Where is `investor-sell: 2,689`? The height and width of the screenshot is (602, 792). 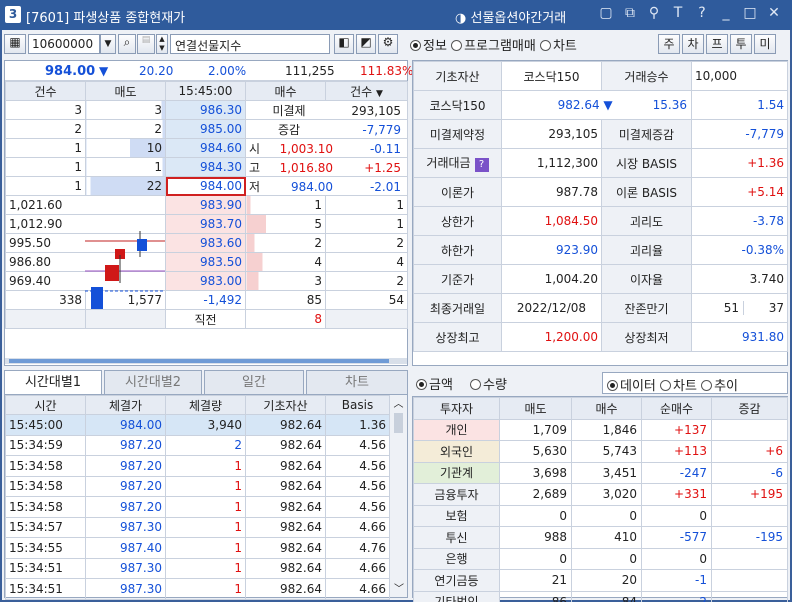
investor-sell: 2,689 is located at coordinates (535, 494).